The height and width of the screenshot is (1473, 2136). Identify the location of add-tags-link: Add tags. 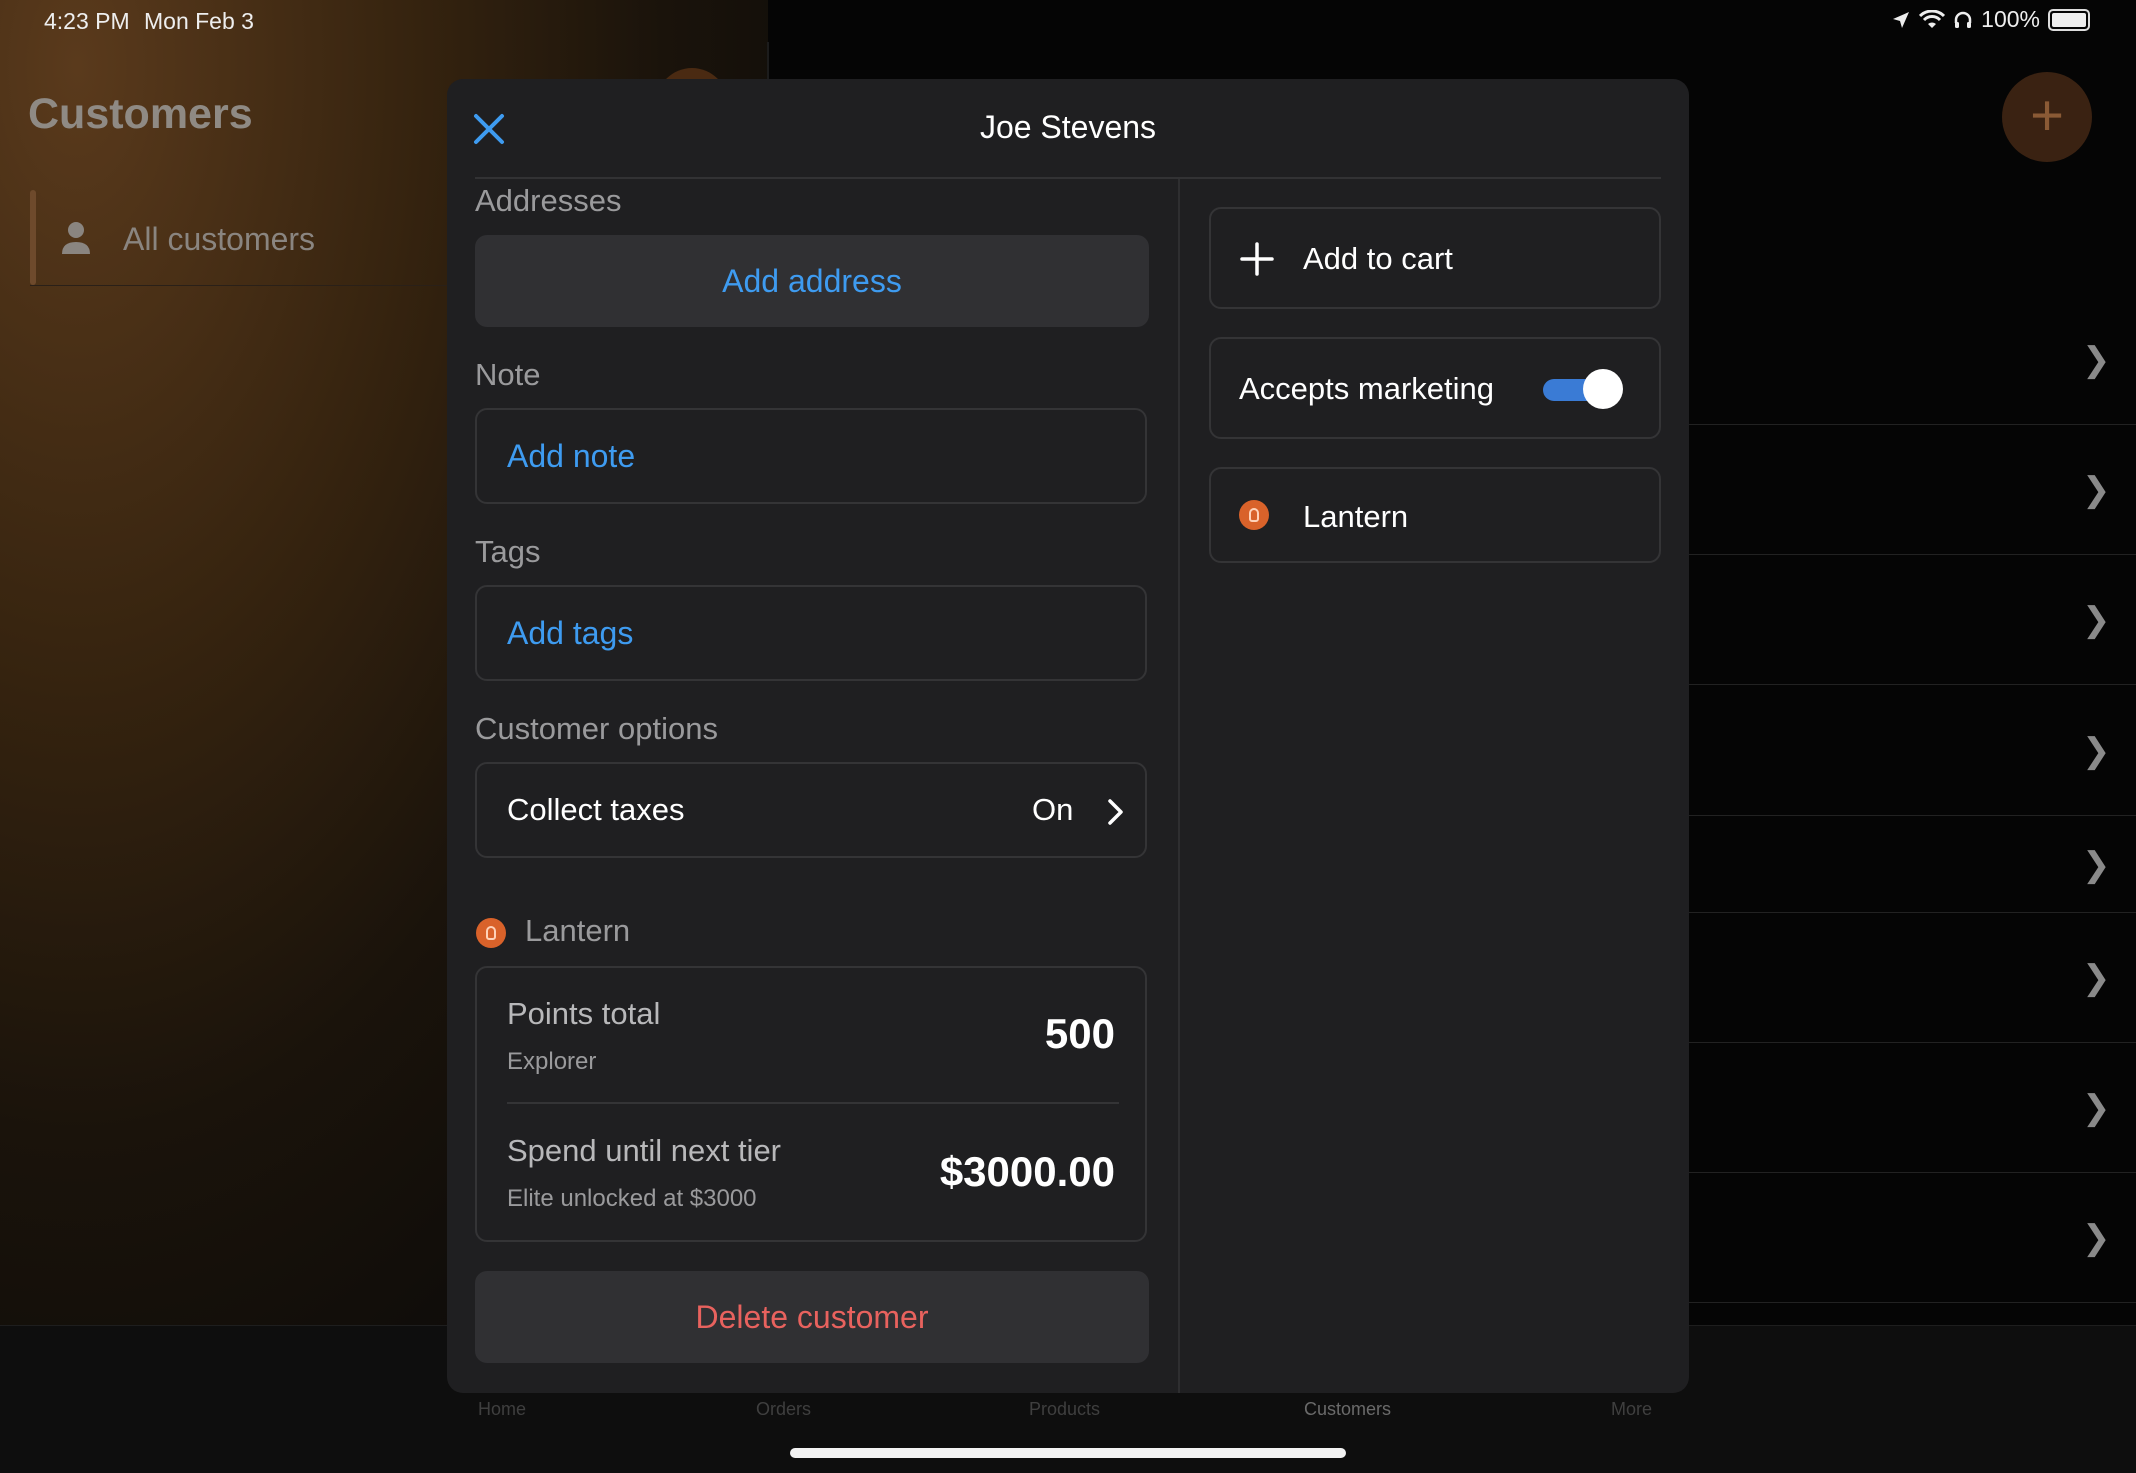
(570, 633).